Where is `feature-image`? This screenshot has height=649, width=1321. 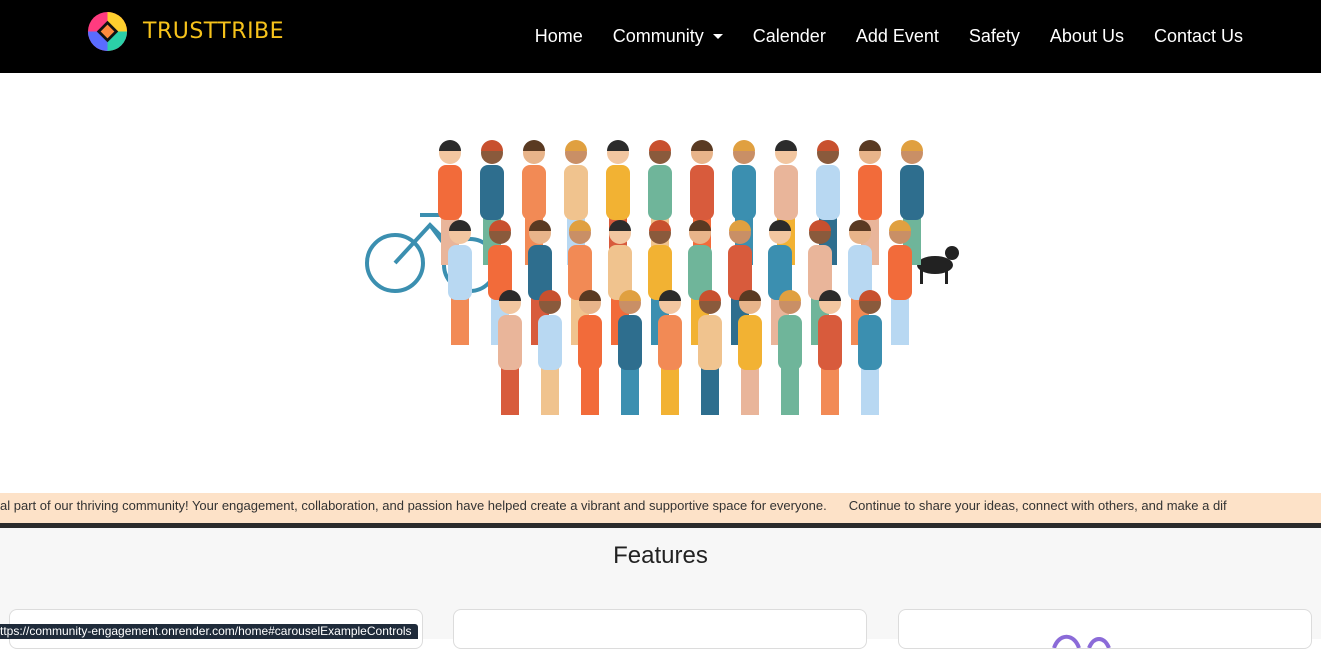 feature-image is located at coordinates (1081, 641).